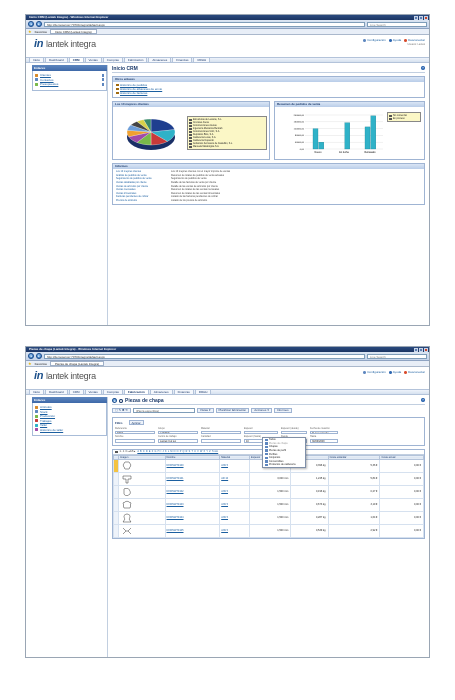 The image size is (455, 700). I want to click on sidebar-item-5: Histórico de taller, so click(69, 430).